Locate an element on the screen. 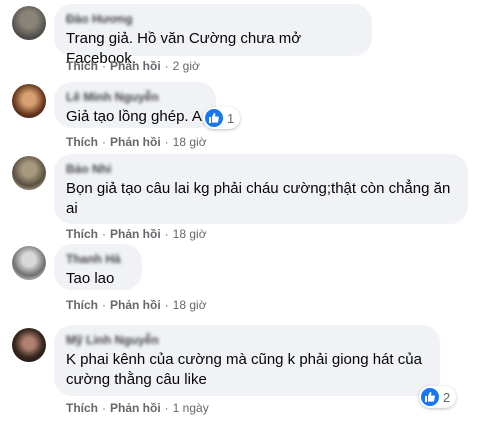  comment-author: Lê Minh Nguyễn is located at coordinates (135, 97).